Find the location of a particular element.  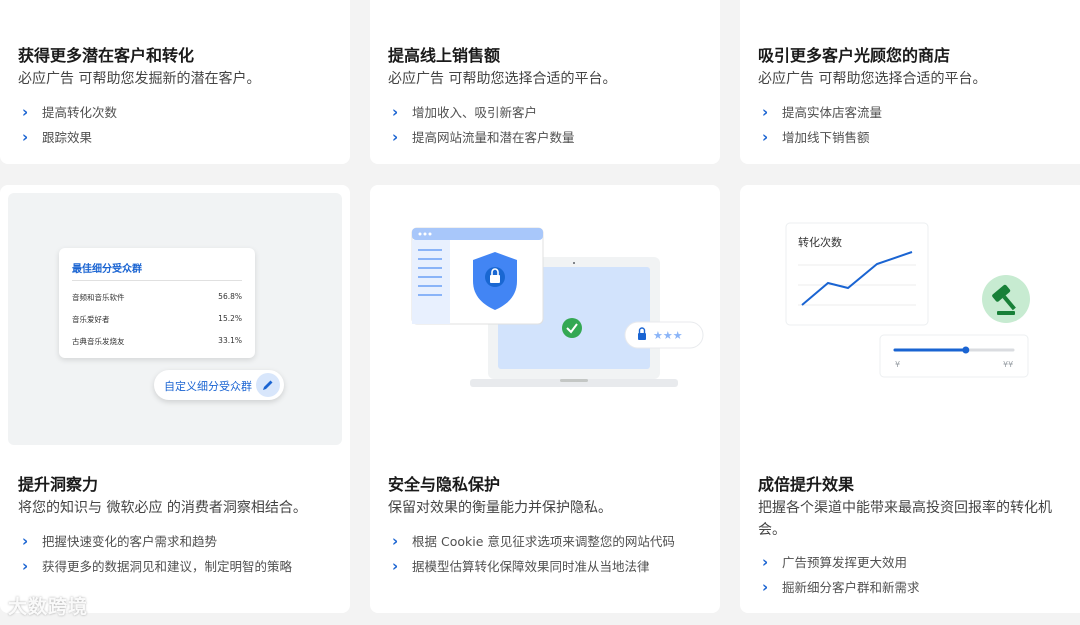

watermark: 大数跨境 is located at coordinates (48, 607).